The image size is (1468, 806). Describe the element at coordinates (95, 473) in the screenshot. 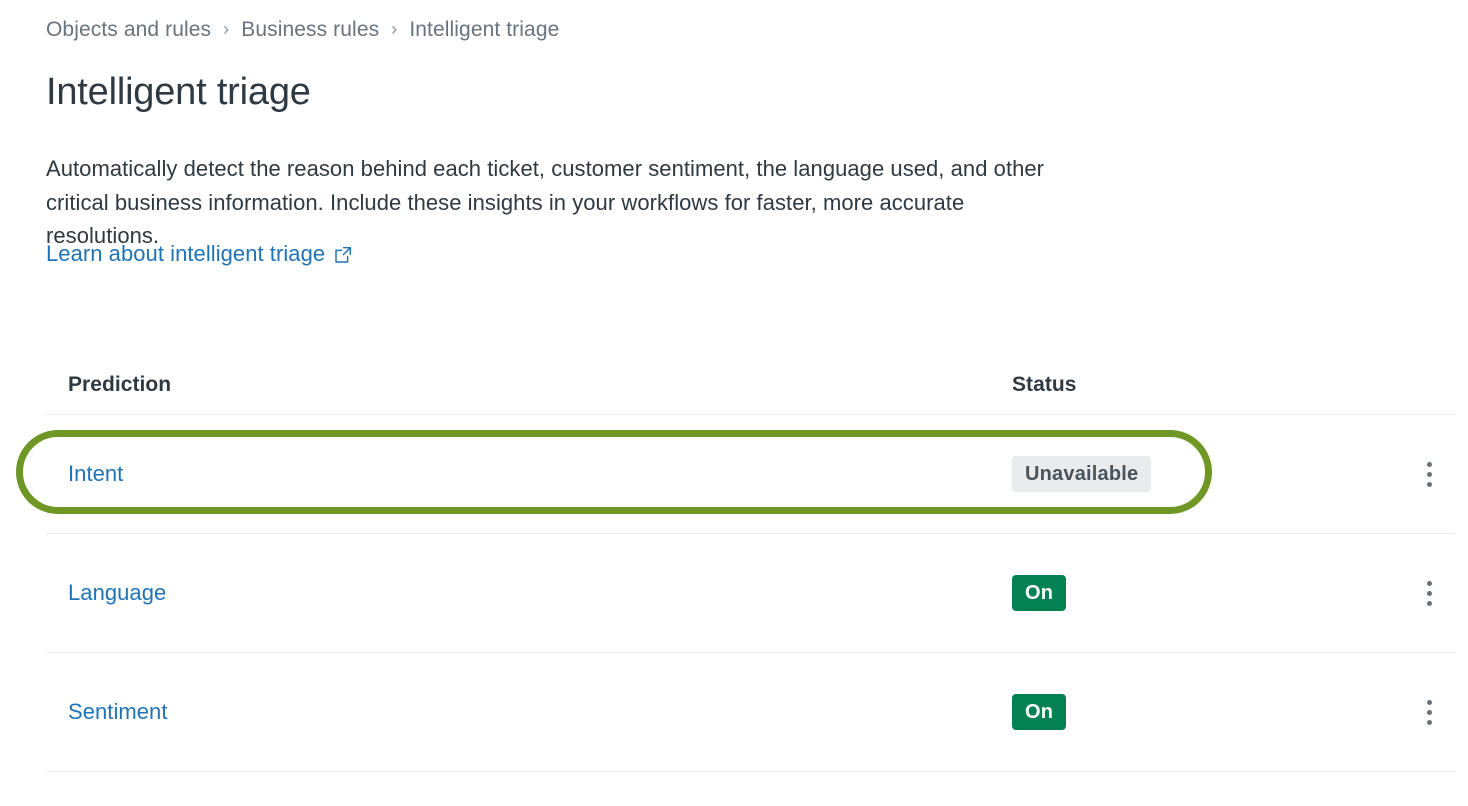

I see `prediction-link-intent: Intent` at that location.